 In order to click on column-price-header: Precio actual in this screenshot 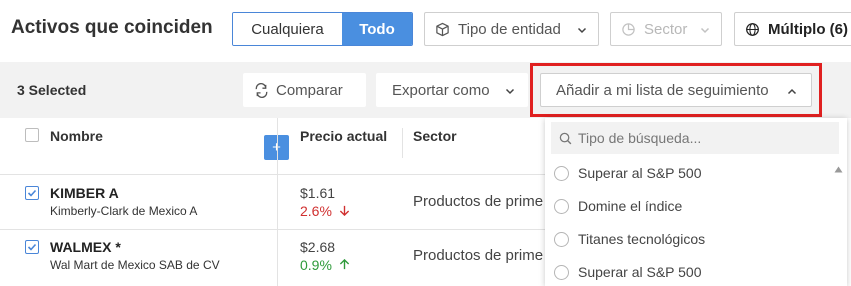, I will do `click(343, 136)`.